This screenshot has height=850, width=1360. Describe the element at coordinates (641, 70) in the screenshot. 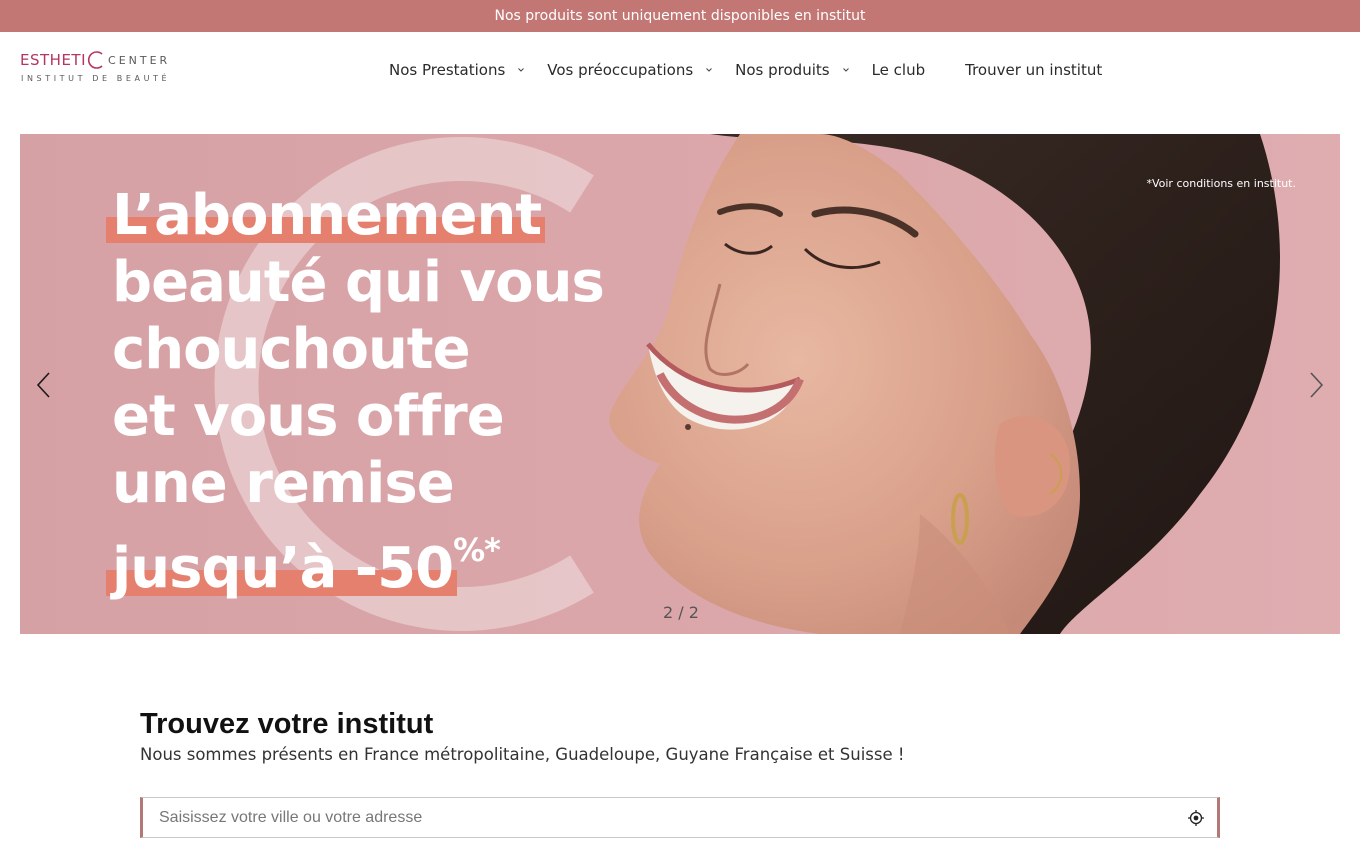

I see `nav-item-preoccupations: Vos préoccupations` at that location.